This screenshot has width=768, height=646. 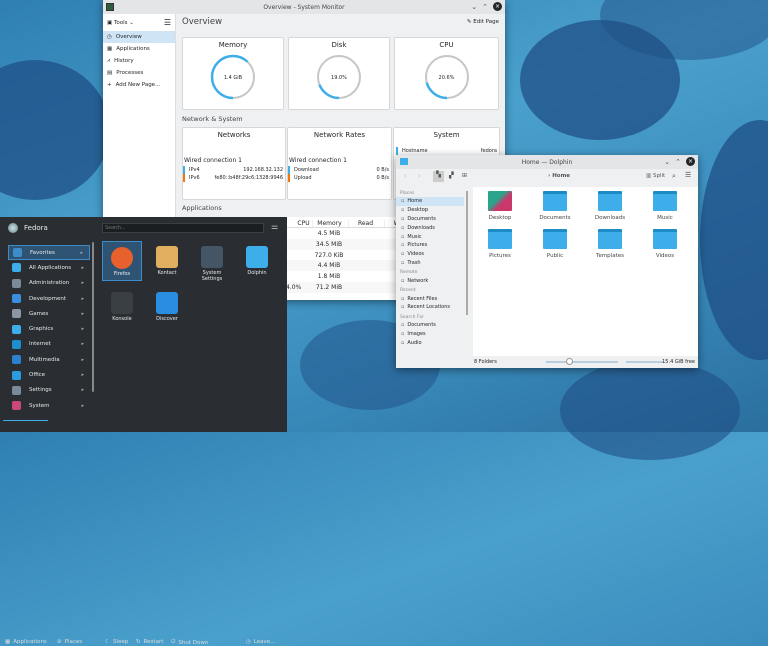 What do you see at coordinates (665, 206) in the screenshot?
I see `folder-item: Music` at bounding box center [665, 206].